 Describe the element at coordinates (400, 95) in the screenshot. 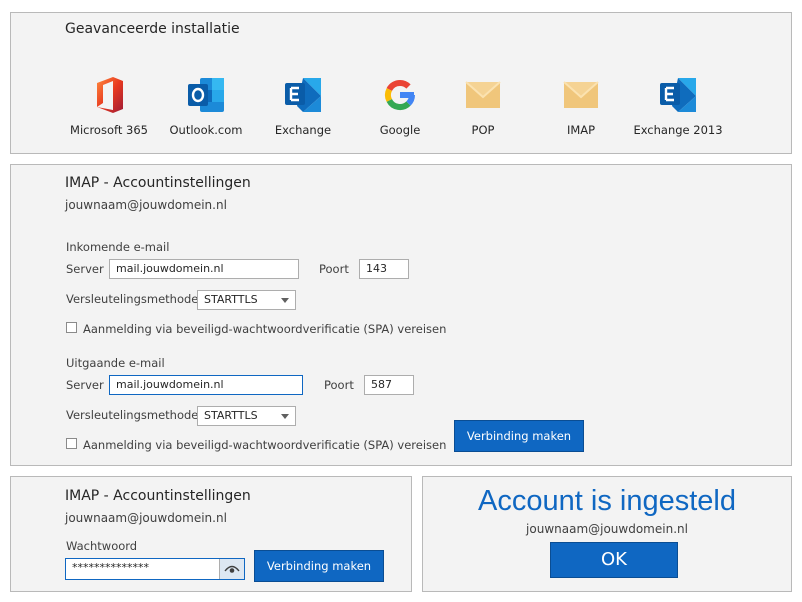

I see `google-icon` at that location.